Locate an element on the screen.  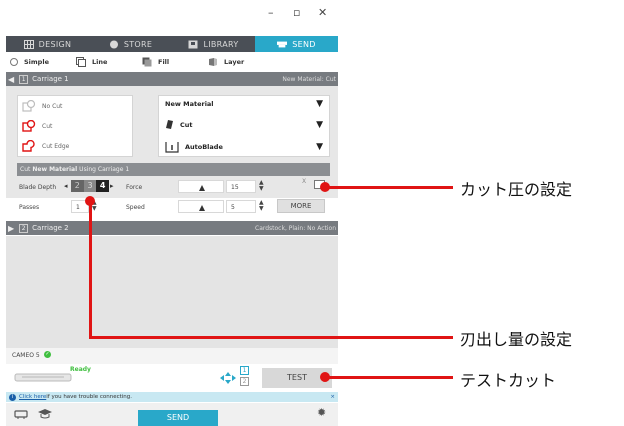
force-slider-thumb is located at coordinates (202, 188).